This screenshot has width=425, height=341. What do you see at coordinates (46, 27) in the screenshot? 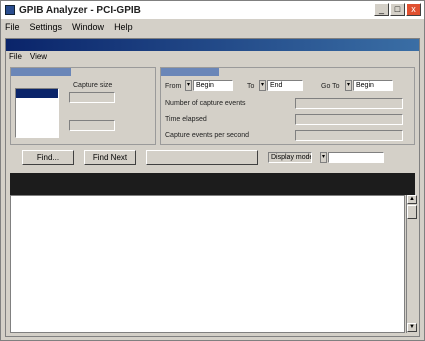
I see `menu-settings: Settings` at bounding box center [46, 27].